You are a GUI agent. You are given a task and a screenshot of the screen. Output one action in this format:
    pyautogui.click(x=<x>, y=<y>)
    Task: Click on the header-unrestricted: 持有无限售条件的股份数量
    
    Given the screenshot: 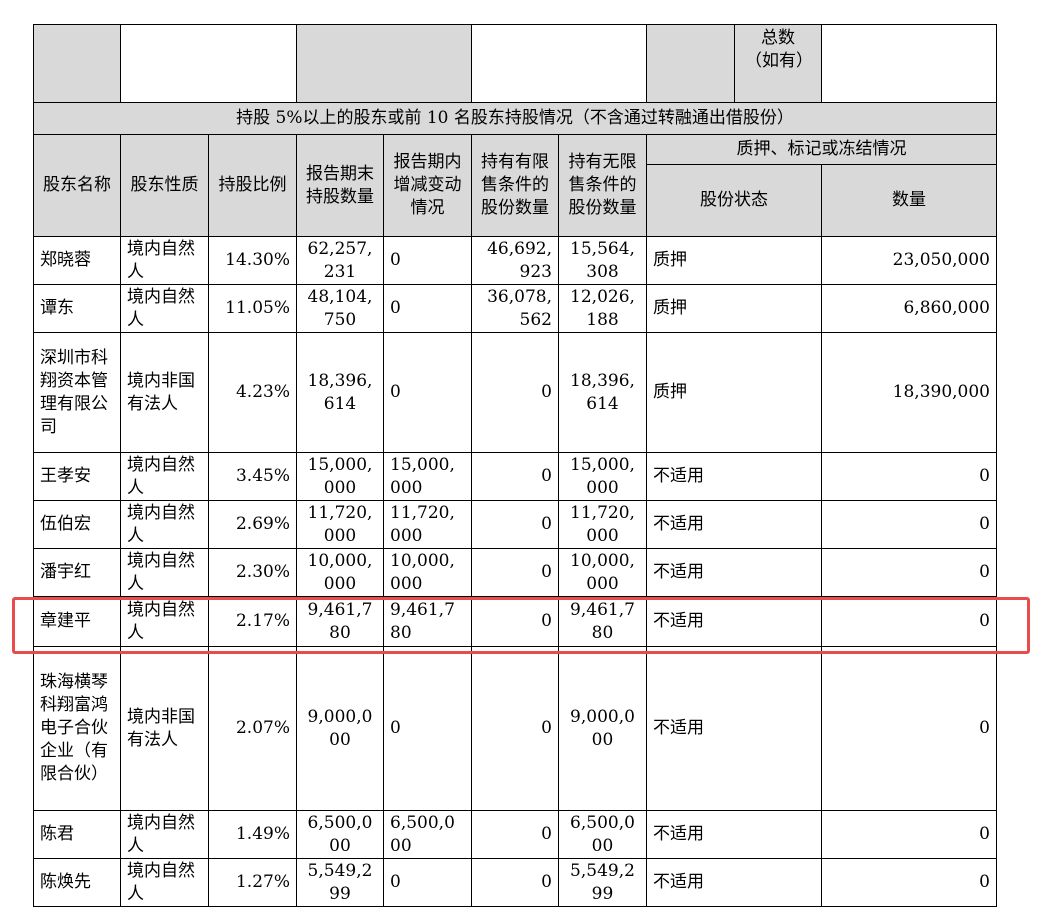 What is the action you would take?
    pyautogui.click(x=602, y=185)
    